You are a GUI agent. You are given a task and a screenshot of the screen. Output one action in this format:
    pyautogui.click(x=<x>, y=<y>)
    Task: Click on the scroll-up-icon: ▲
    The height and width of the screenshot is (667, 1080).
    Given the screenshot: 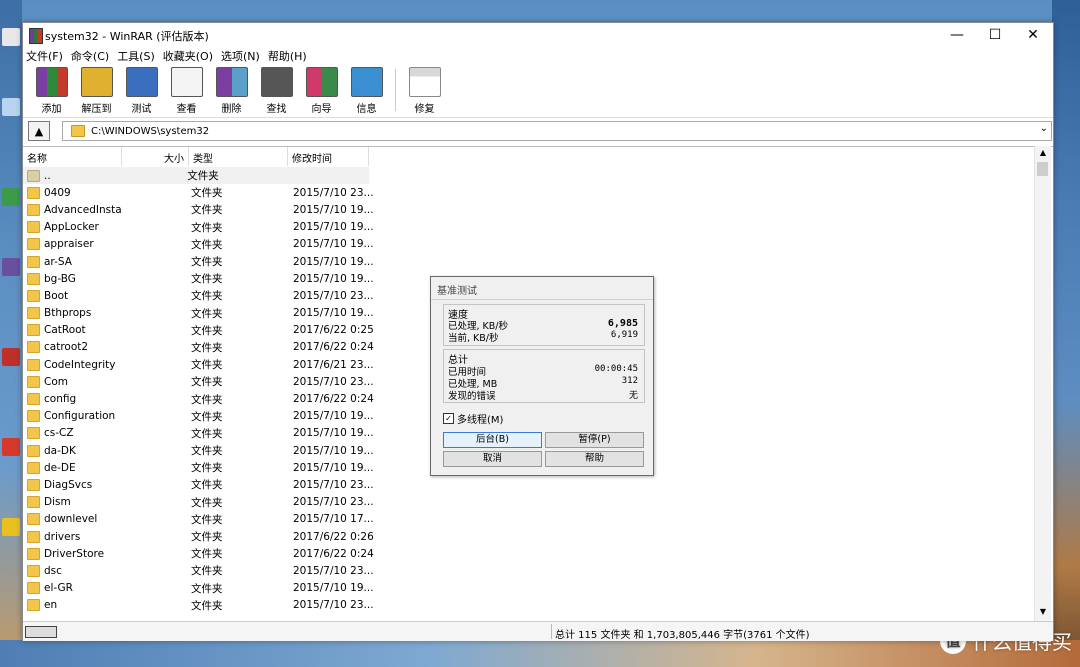 What is the action you would take?
    pyautogui.click(x=1043, y=154)
    